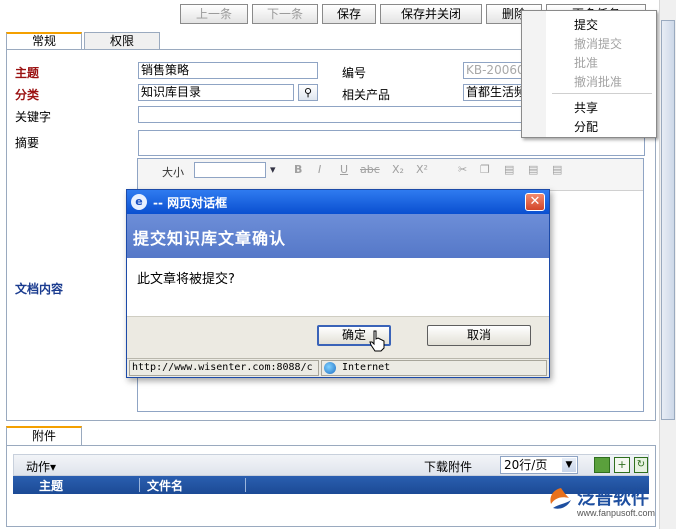 The image size is (678, 529). Describe the element at coordinates (44, 436) in the screenshot. I see `tab-attachments: 附件` at that location.